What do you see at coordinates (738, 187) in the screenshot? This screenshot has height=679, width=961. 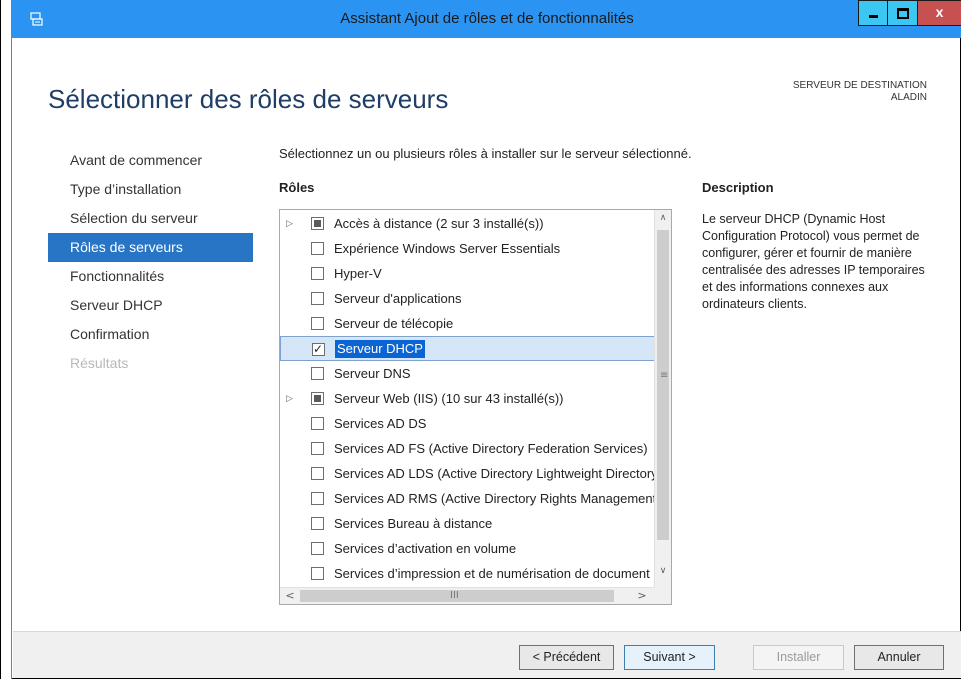 I see `description-heading: Description` at bounding box center [738, 187].